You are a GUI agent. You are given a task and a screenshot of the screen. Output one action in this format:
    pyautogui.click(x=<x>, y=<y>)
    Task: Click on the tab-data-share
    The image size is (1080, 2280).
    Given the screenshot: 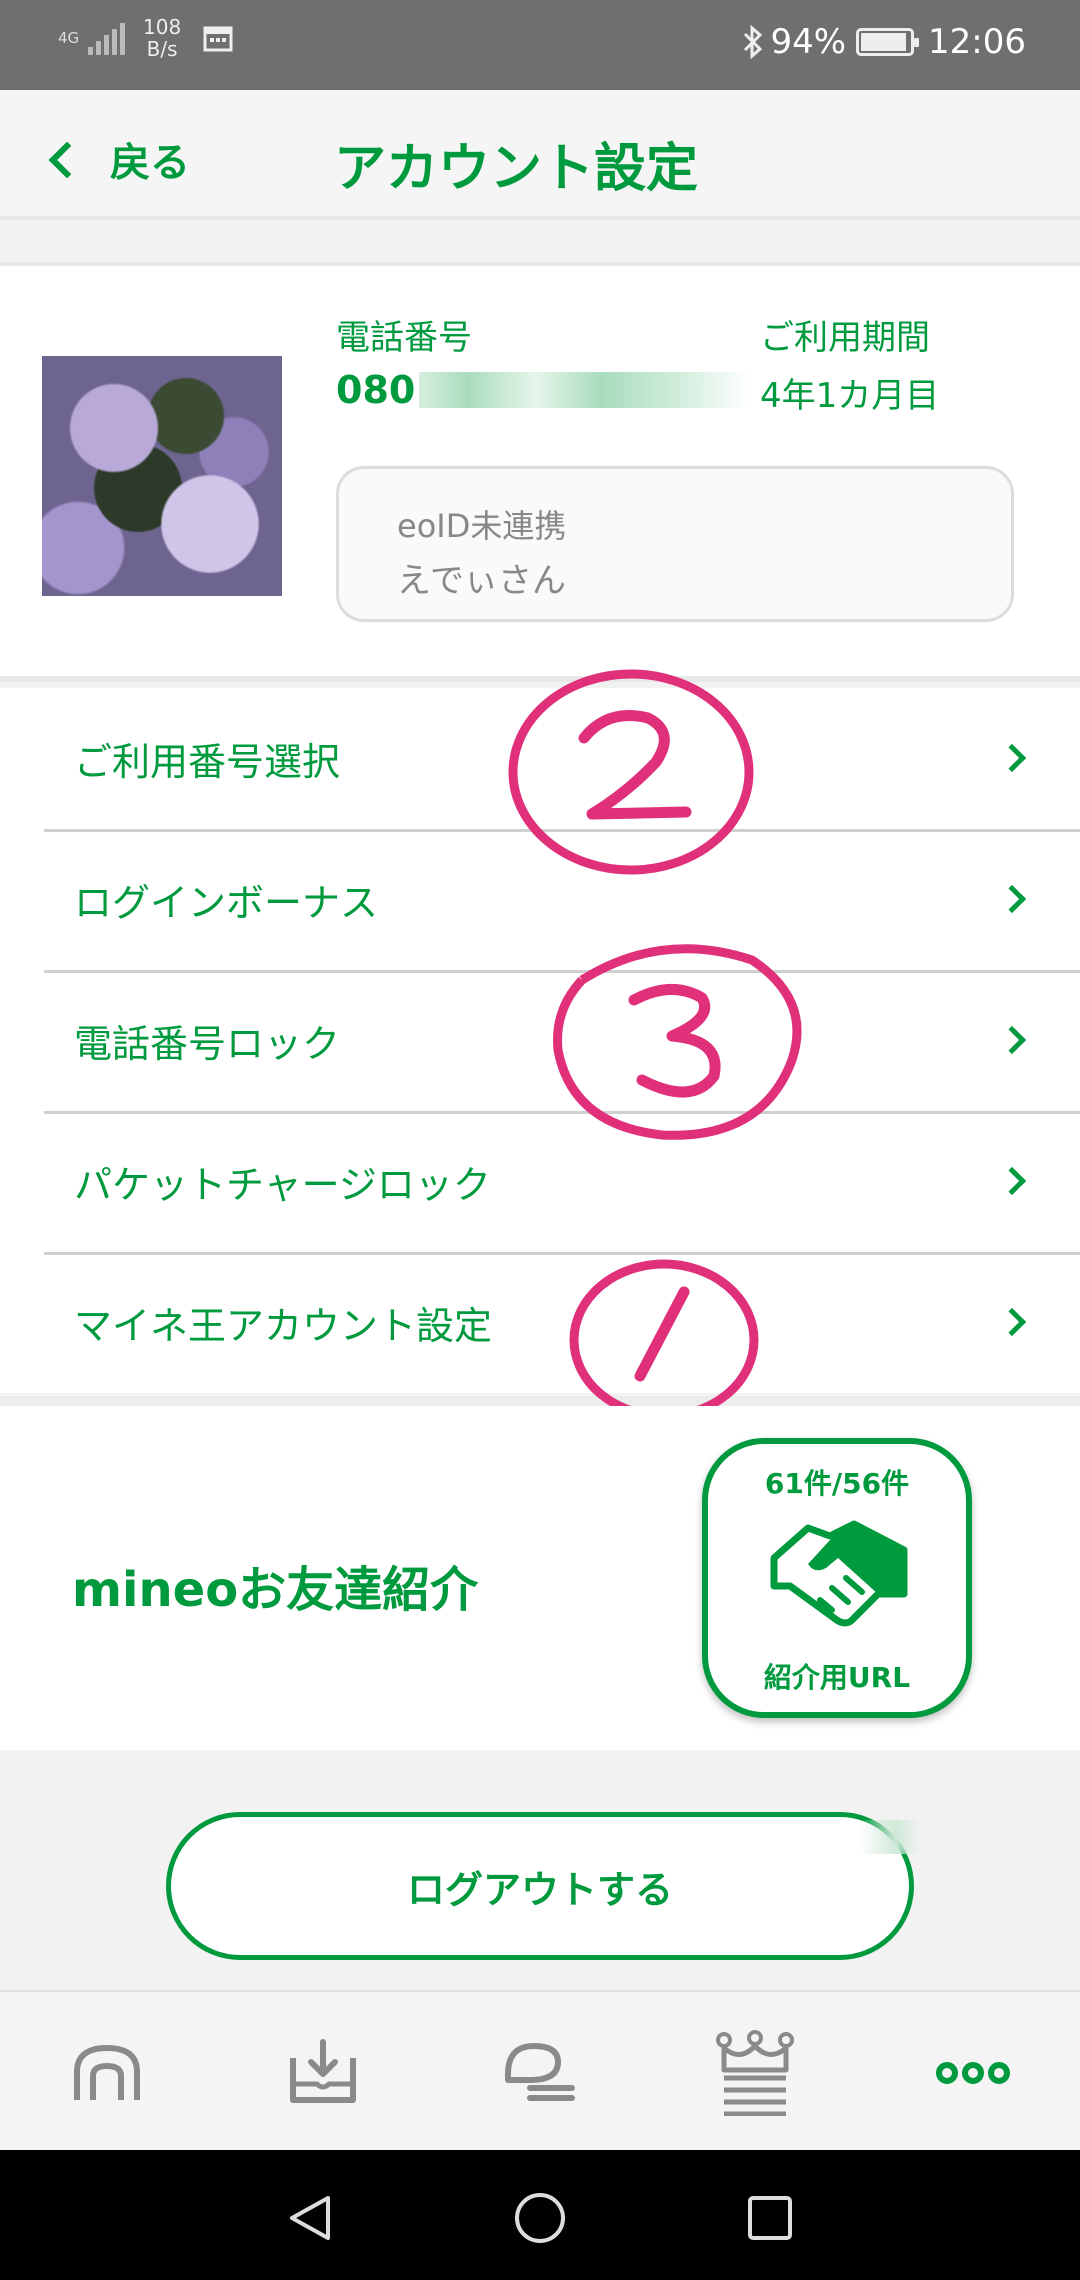 What is the action you would take?
    pyautogui.click(x=323, y=2073)
    